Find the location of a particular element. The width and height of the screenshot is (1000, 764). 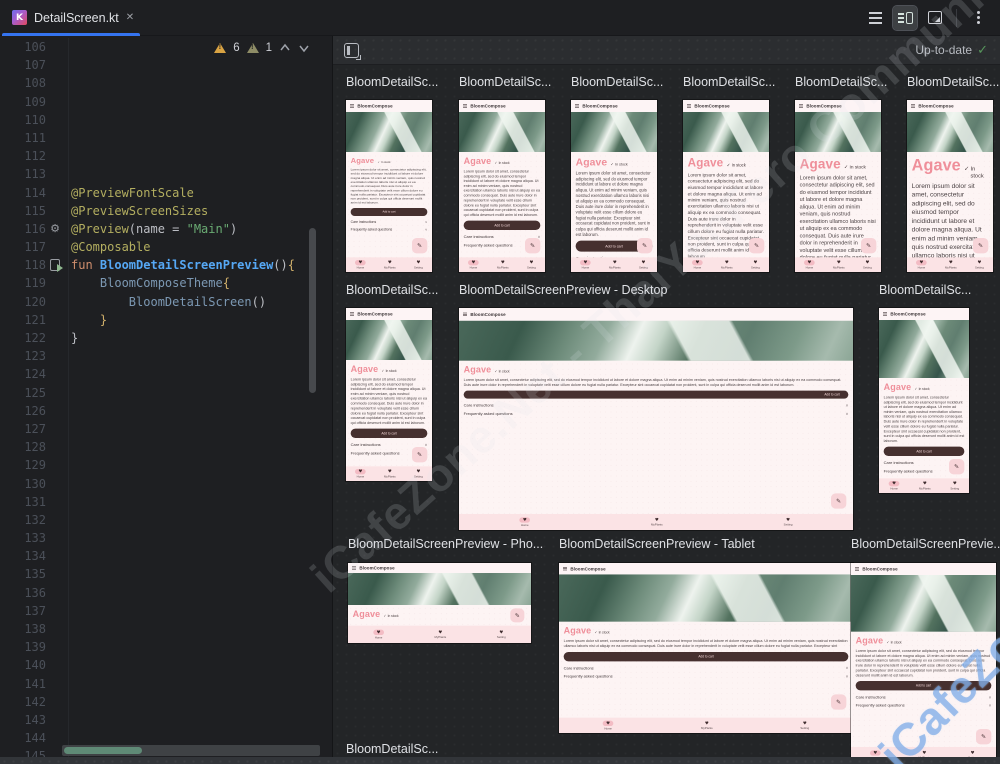

care-label: Care instructions is located at coordinates (870, 697).